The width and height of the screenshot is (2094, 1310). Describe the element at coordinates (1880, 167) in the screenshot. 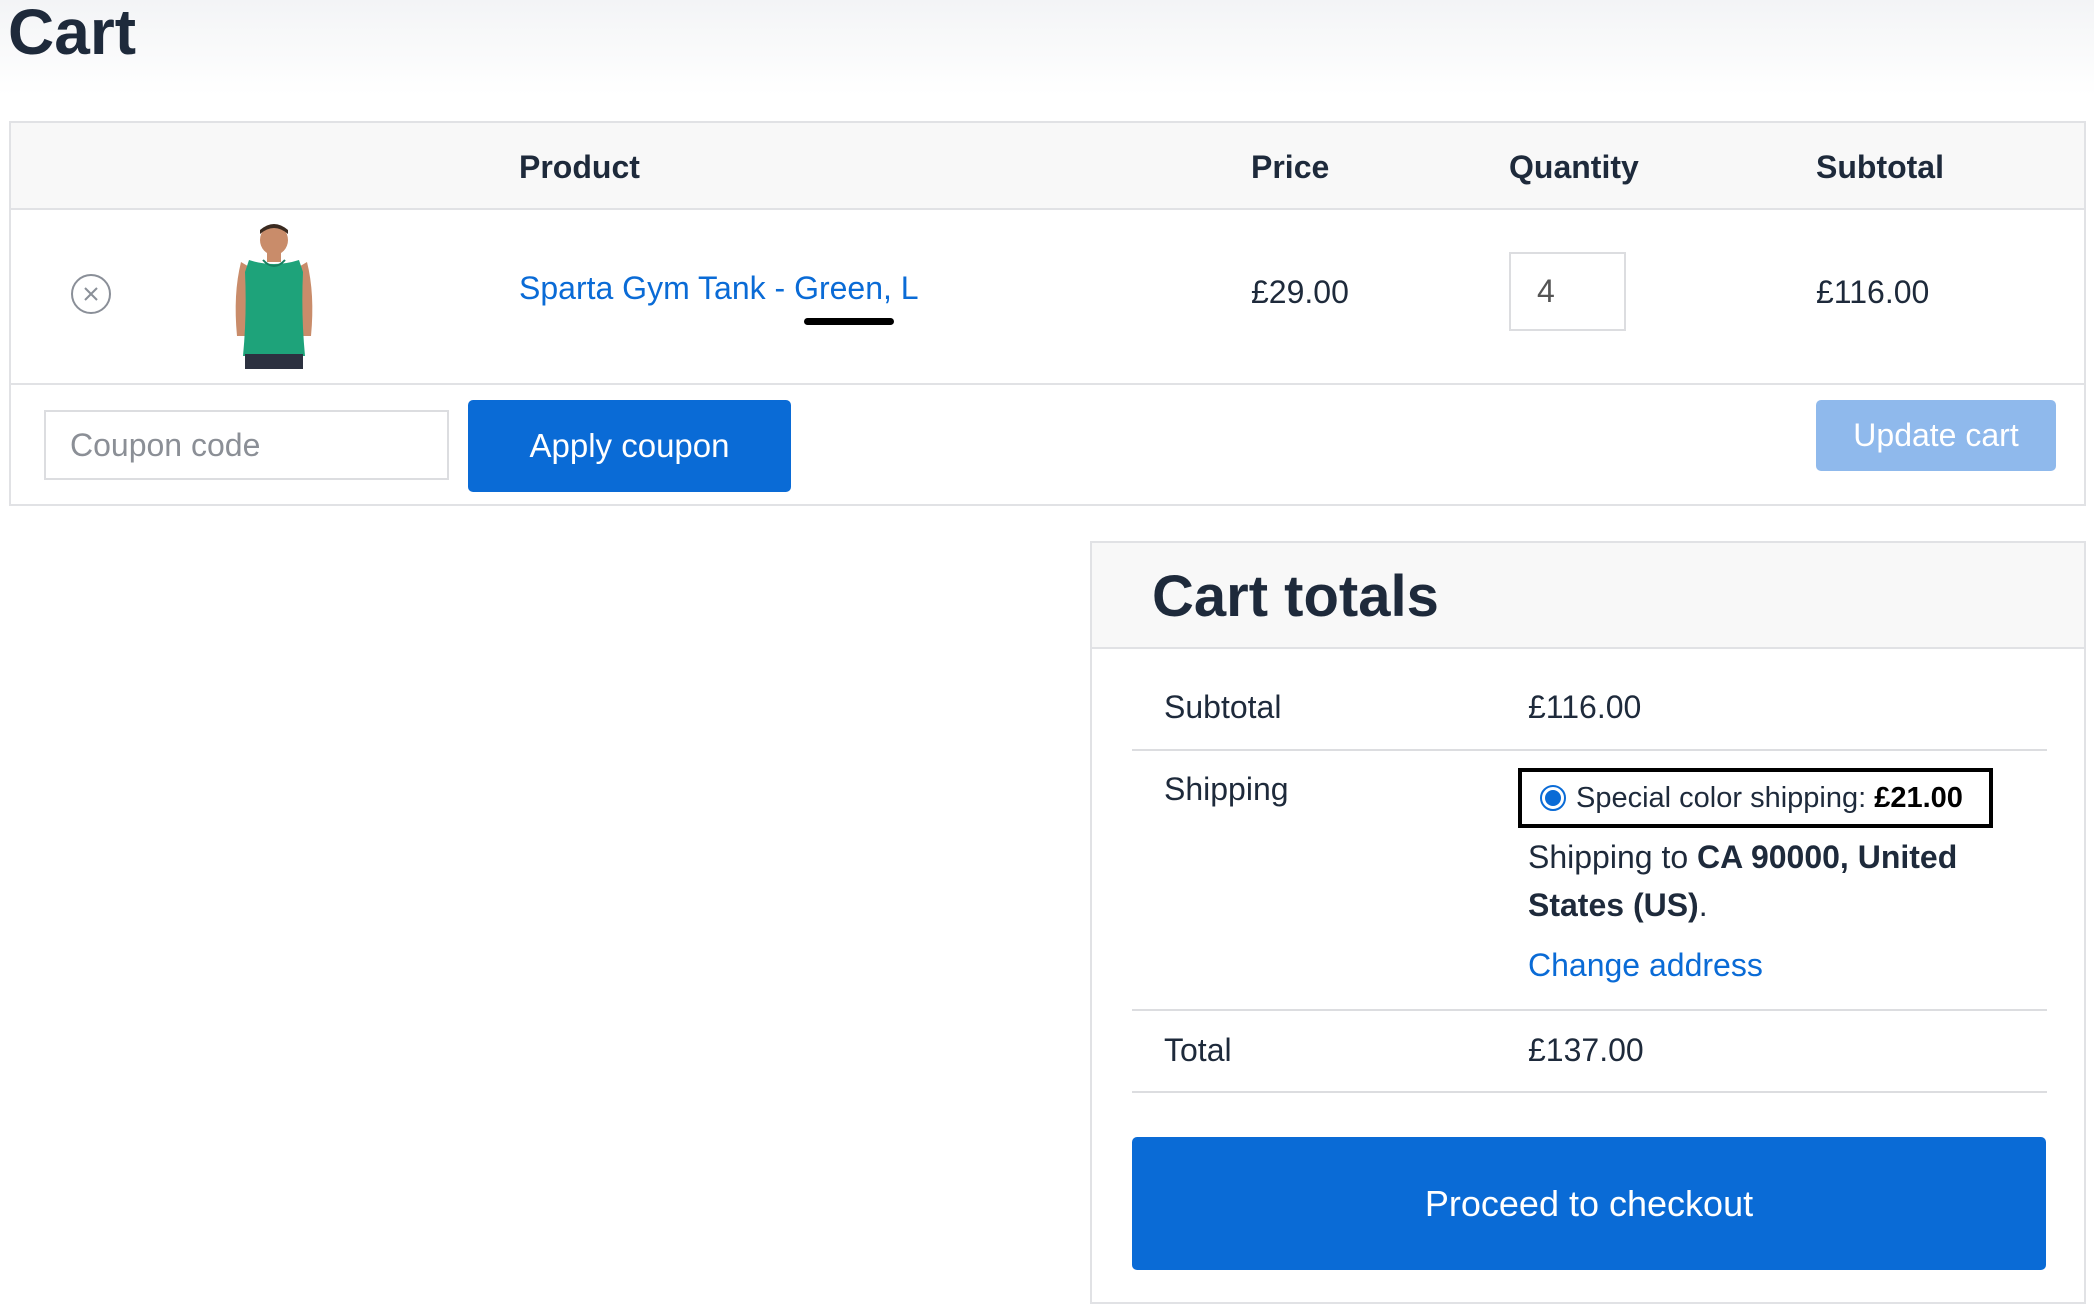

I see `header-subtotal: Subtotal` at that location.